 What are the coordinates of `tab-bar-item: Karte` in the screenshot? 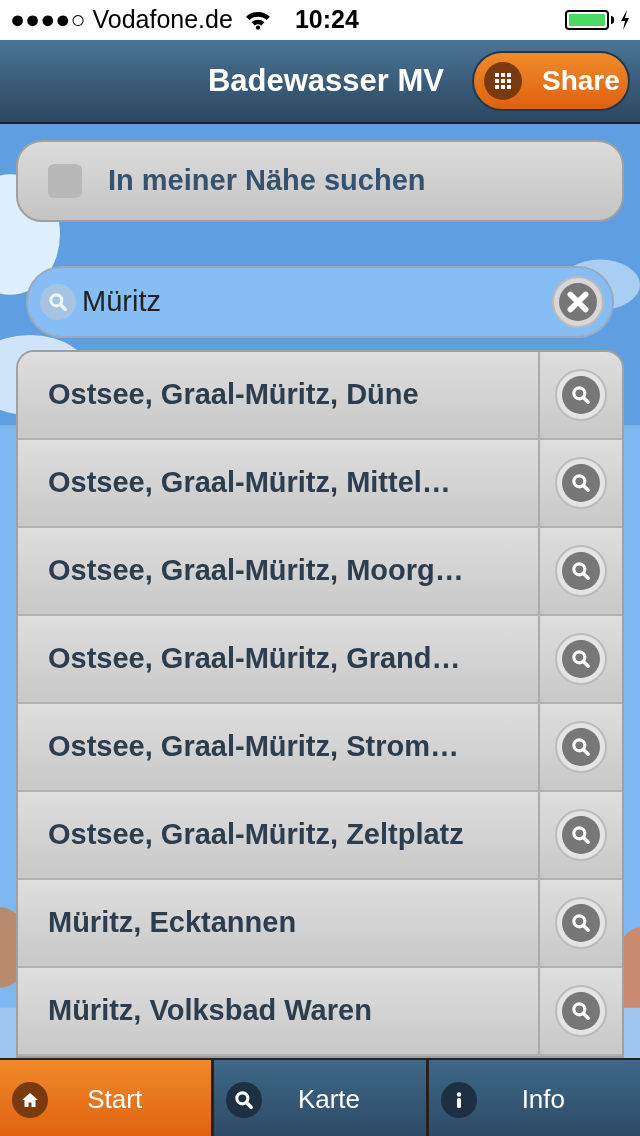 It's located at (320, 1098).